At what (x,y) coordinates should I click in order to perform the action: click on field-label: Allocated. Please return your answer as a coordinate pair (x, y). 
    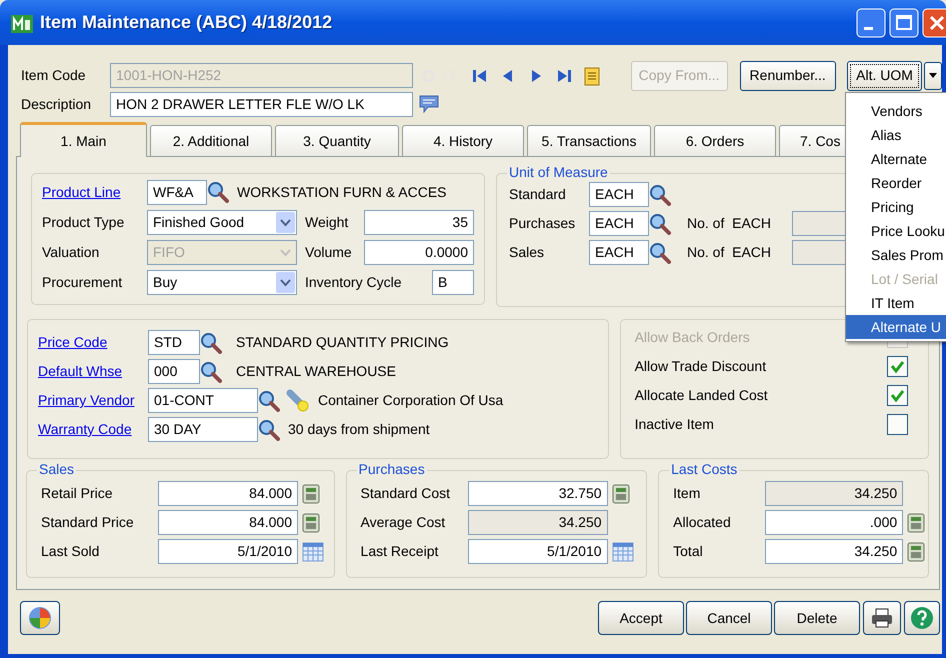
    Looking at the image, I should click on (702, 522).